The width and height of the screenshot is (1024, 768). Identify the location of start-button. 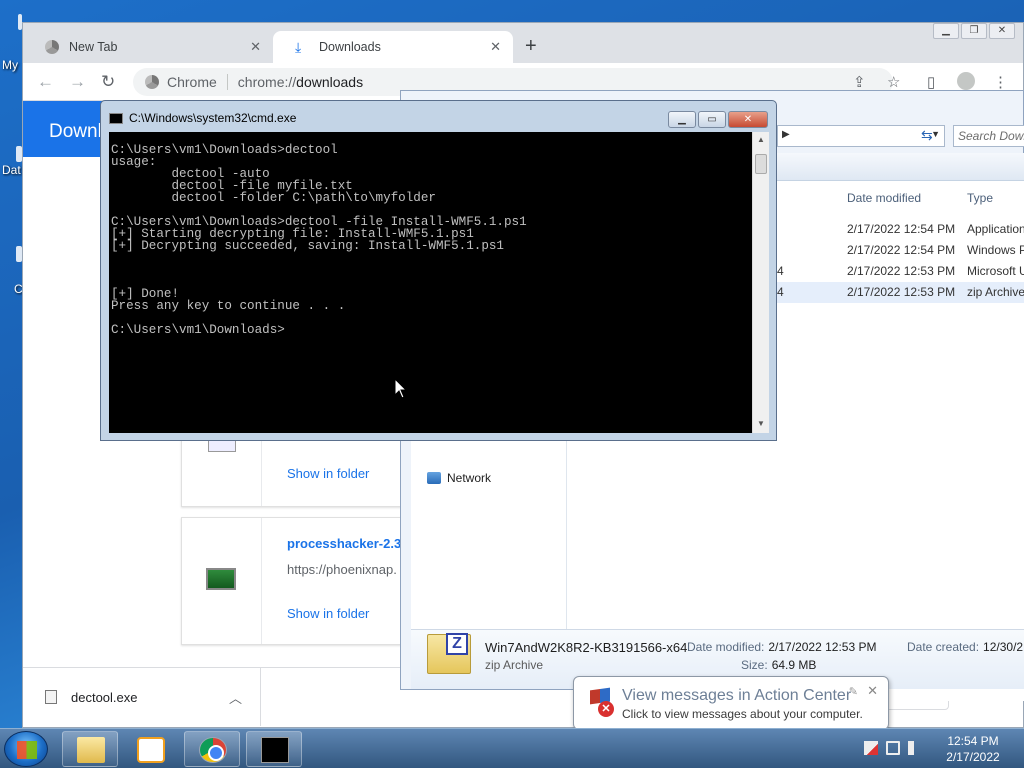
(26, 749).